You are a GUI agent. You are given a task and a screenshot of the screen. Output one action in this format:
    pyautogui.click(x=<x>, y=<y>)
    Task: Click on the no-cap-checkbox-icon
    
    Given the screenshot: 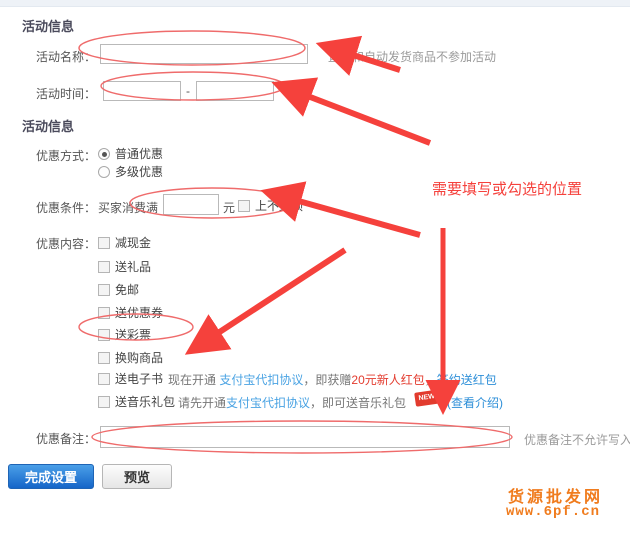 What is the action you would take?
    pyautogui.click(x=244, y=206)
    